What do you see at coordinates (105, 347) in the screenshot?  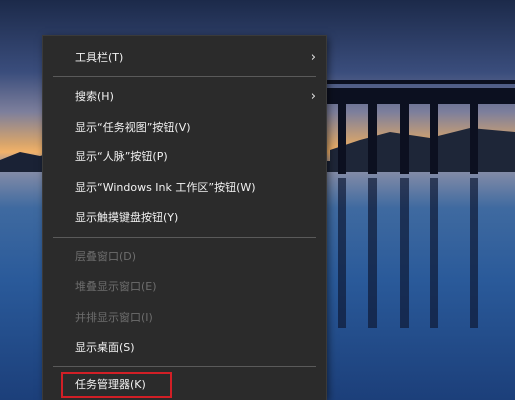 I see `menu-item-label: 显示桌面(S)` at bounding box center [105, 347].